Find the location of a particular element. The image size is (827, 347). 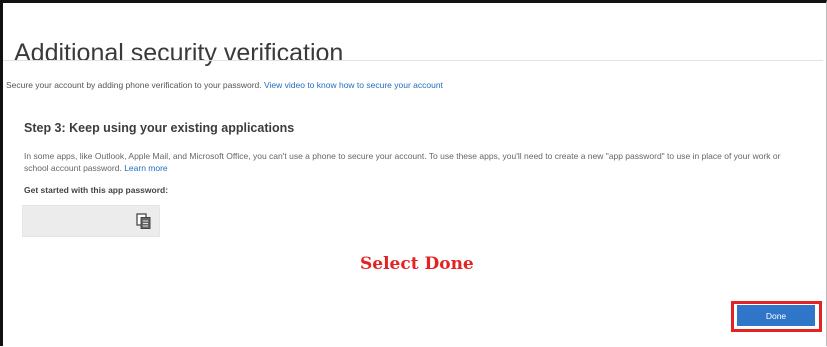

page-title: Additional security verification is located at coordinates (179, 52).